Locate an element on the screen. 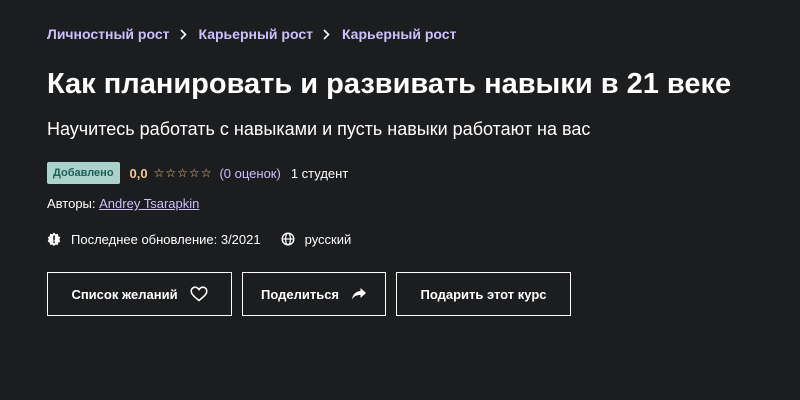 This screenshot has width=800, height=400. gift-course-button: Подарить этот курс is located at coordinates (483, 294).